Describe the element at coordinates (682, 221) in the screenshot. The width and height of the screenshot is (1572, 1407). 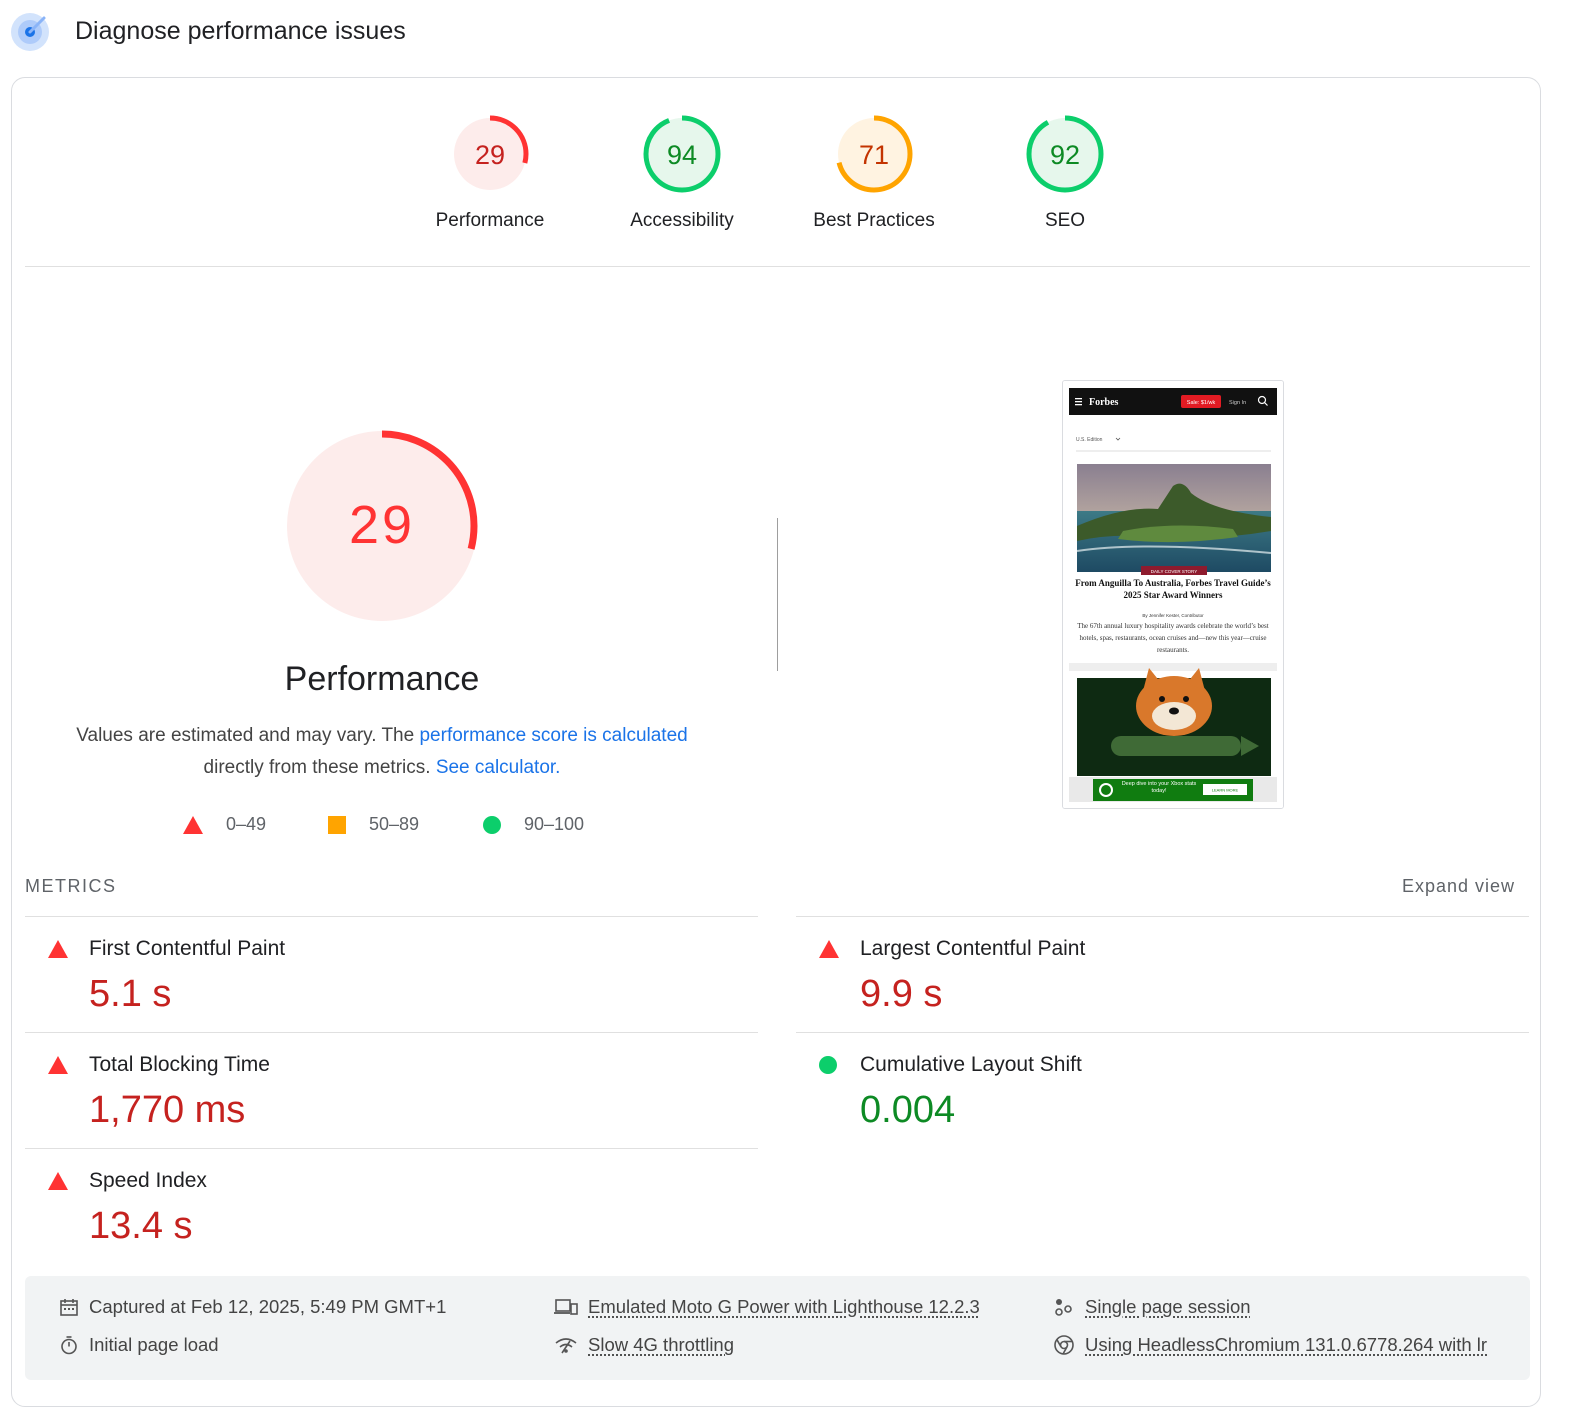
I see `gauge-label: Accessibility` at that location.